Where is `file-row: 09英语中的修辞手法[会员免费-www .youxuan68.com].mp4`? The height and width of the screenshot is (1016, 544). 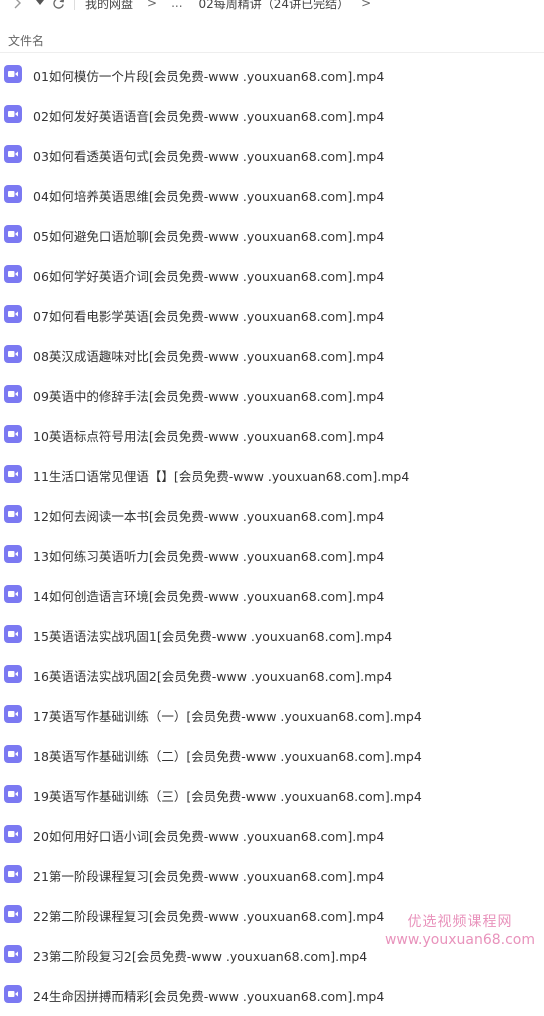 file-row: 09英语中的修辞手法[会员免费-www .youxuan68.com].mp4 is located at coordinates (272, 394).